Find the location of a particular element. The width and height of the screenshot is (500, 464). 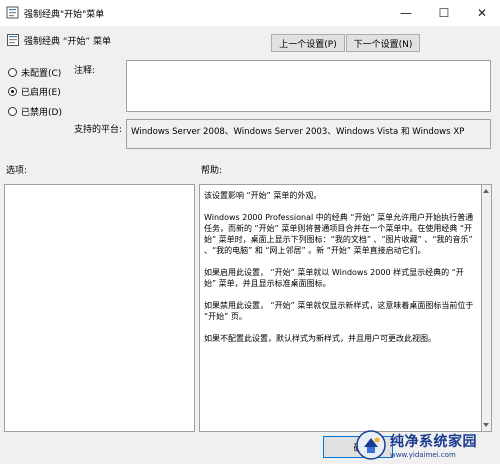

help-scrollbar is located at coordinates (487, 308).